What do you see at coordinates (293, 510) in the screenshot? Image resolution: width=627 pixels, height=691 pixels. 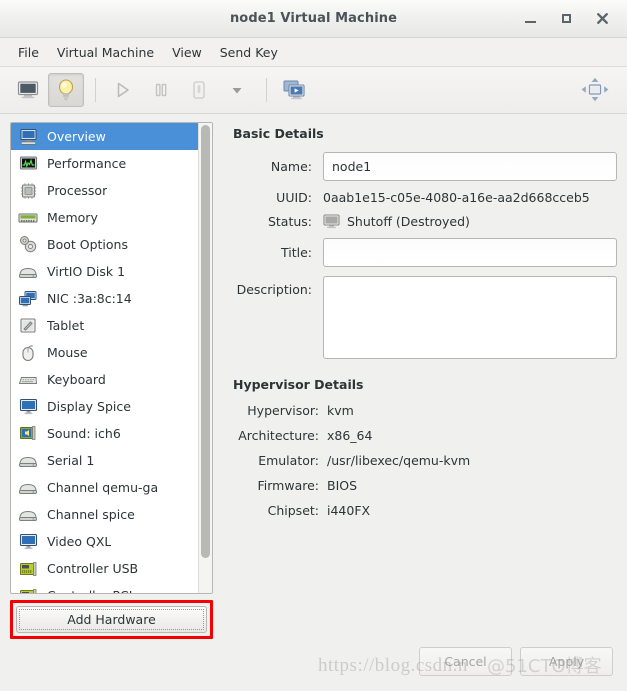 I see `chipset-label: Chipset:` at bounding box center [293, 510].